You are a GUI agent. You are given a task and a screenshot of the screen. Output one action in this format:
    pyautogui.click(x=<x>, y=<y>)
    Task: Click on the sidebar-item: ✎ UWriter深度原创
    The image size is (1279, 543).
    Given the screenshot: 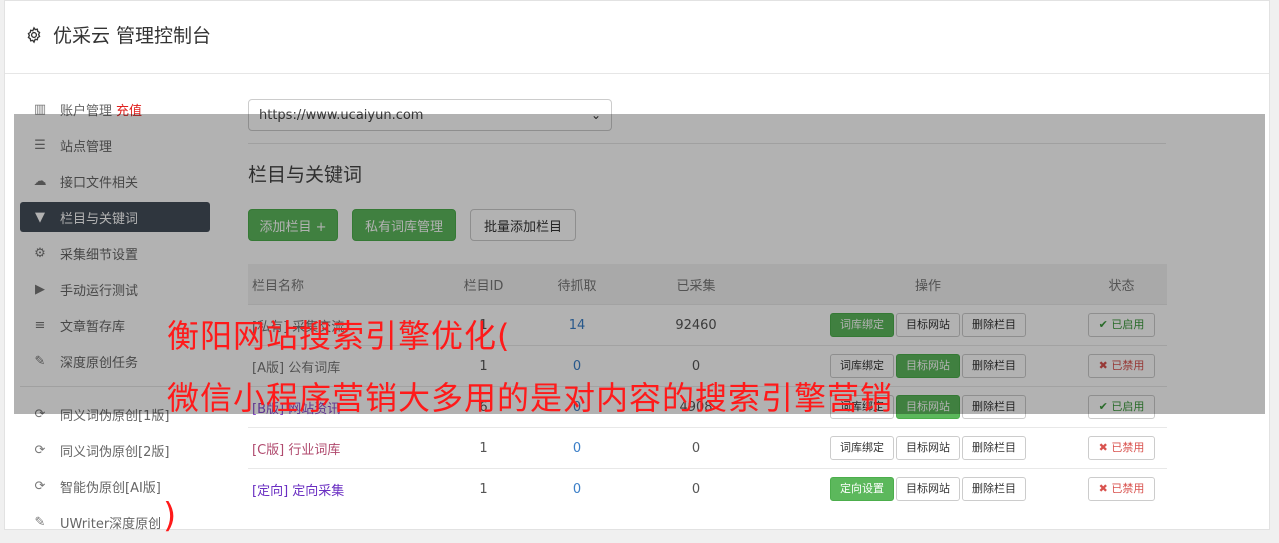 What is the action you would take?
    pyautogui.click(x=115, y=522)
    